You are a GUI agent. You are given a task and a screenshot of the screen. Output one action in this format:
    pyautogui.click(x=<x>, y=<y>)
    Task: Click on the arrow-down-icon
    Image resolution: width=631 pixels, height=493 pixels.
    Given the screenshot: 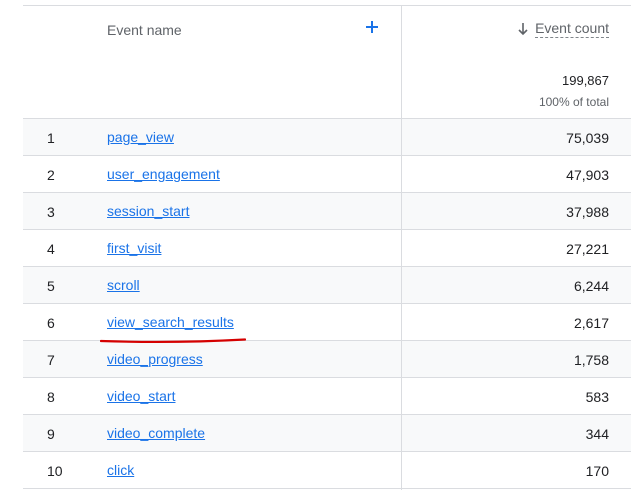 What is the action you would take?
    pyautogui.click(x=523, y=29)
    